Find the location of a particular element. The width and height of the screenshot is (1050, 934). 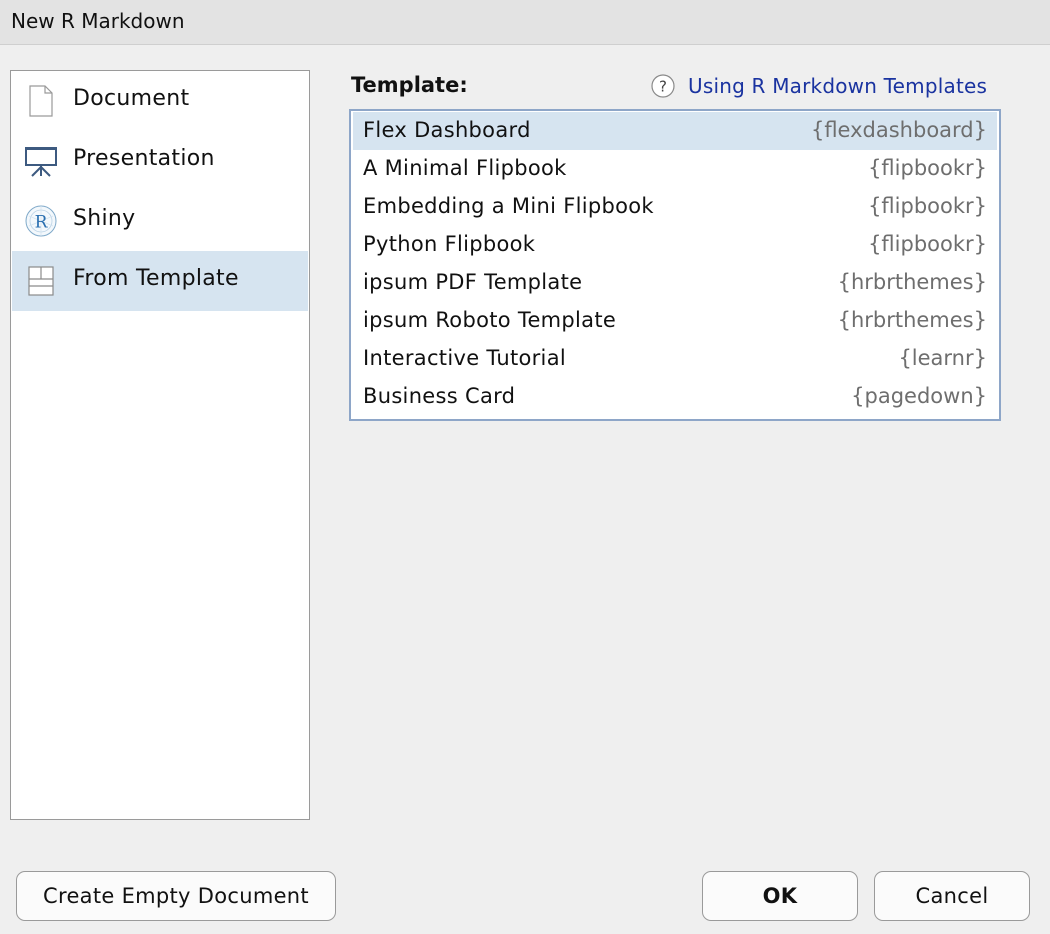

sidebar-item-label: Shiny is located at coordinates (104, 218).